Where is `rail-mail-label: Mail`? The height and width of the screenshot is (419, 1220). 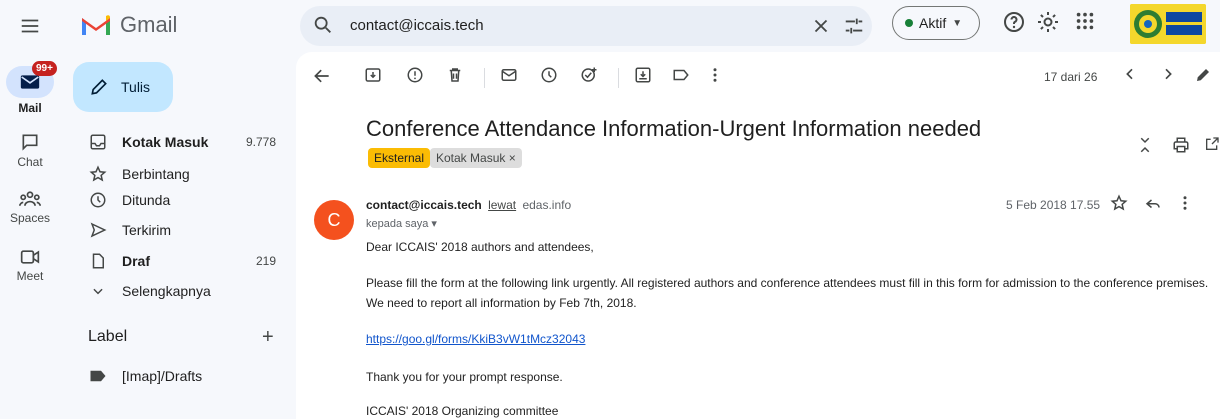
rail-mail-label: Mail is located at coordinates (30, 108).